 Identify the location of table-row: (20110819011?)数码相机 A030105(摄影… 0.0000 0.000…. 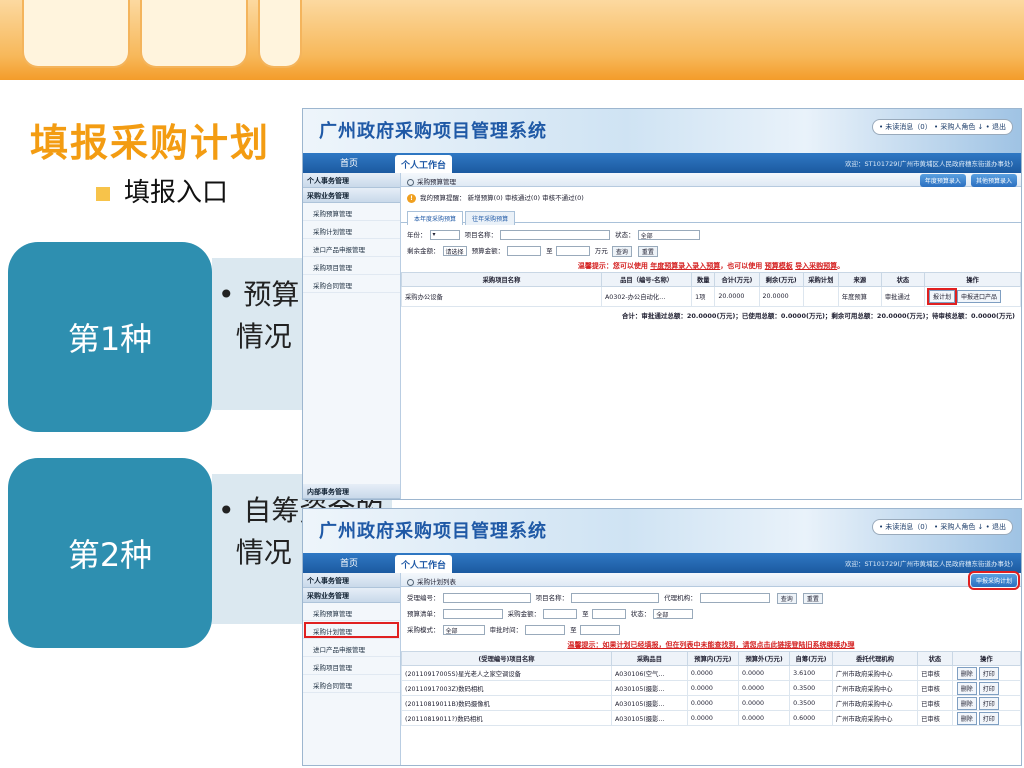
(711, 718).